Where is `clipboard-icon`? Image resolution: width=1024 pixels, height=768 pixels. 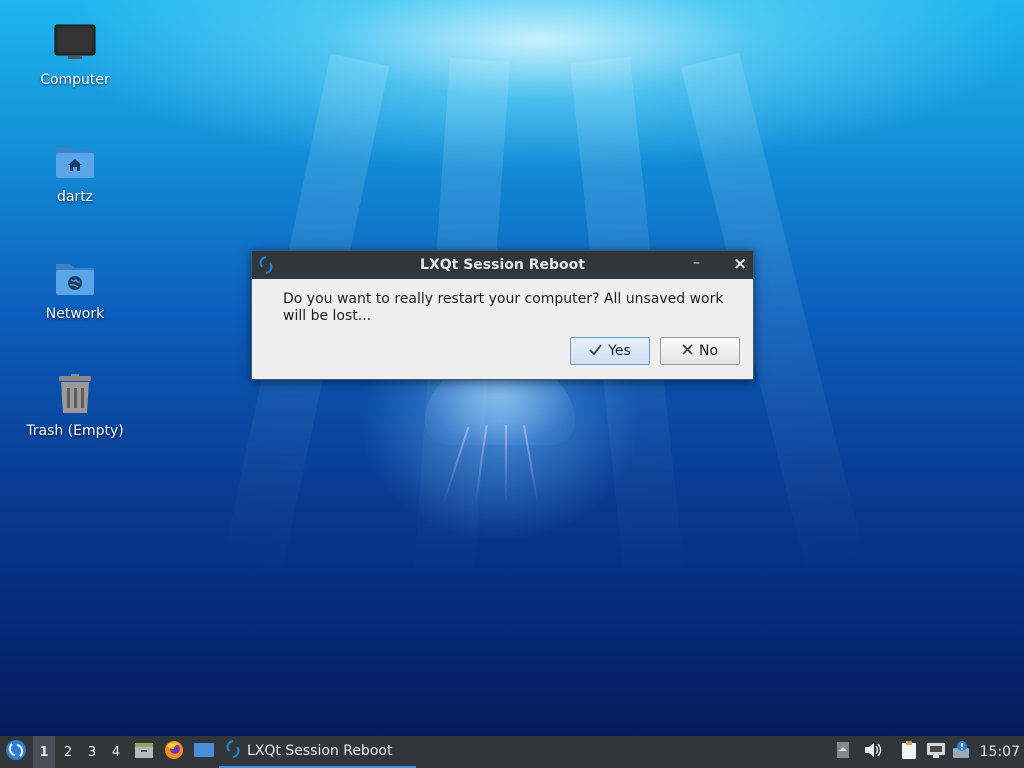 clipboard-icon is located at coordinates (909, 752).